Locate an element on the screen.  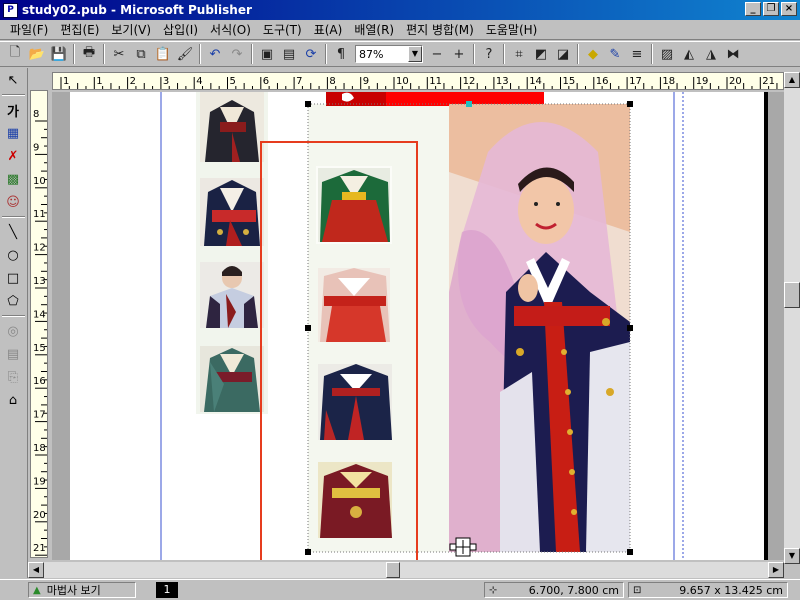
rotate-icon: ⟳ is located at coordinates (311, 54).